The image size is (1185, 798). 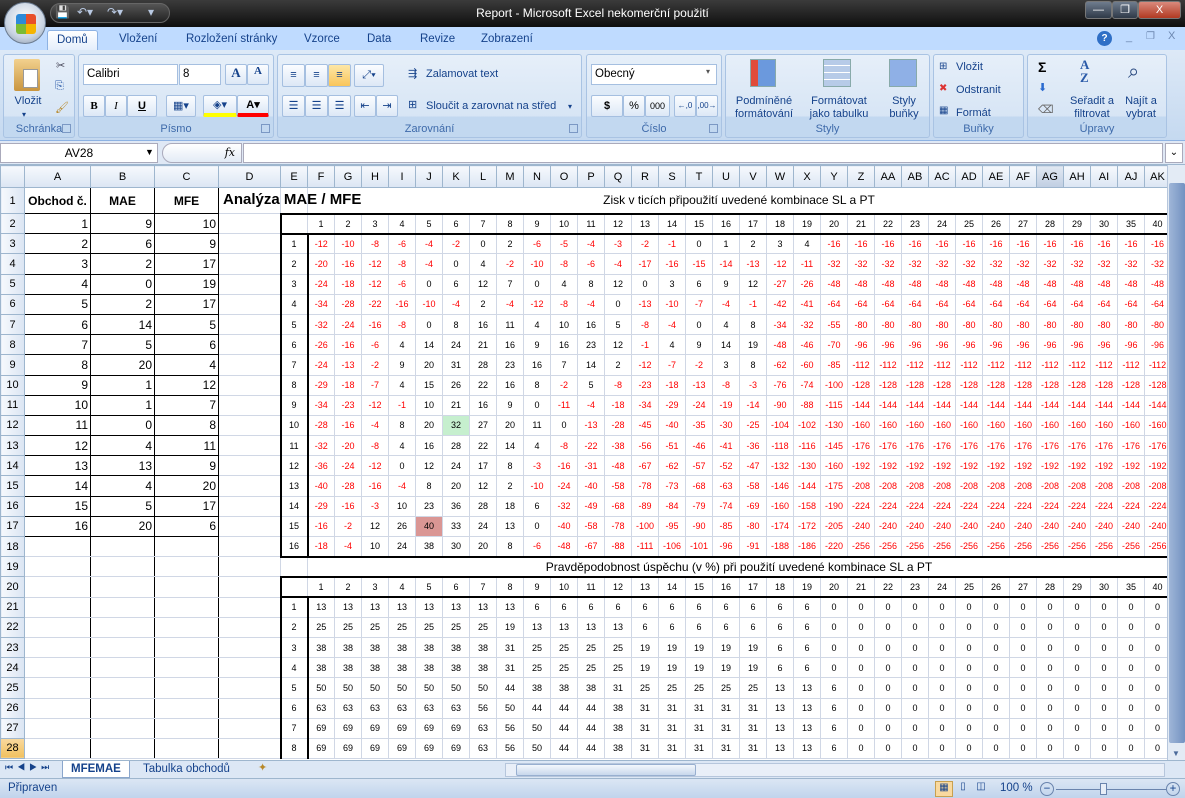 What do you see at coordinates (510, 728) in the screenshot?
I see `probability-cell: 56` at bounding box center [510, 728].